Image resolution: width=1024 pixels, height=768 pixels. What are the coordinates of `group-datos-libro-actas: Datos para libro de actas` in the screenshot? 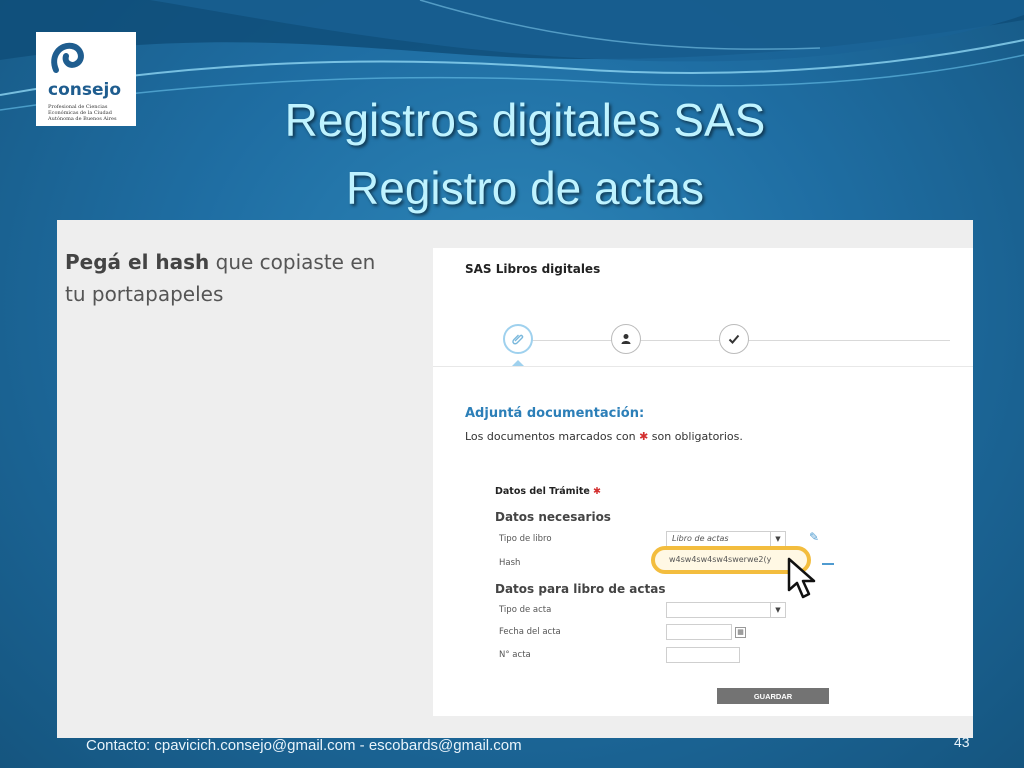 It's located at (580, 589).